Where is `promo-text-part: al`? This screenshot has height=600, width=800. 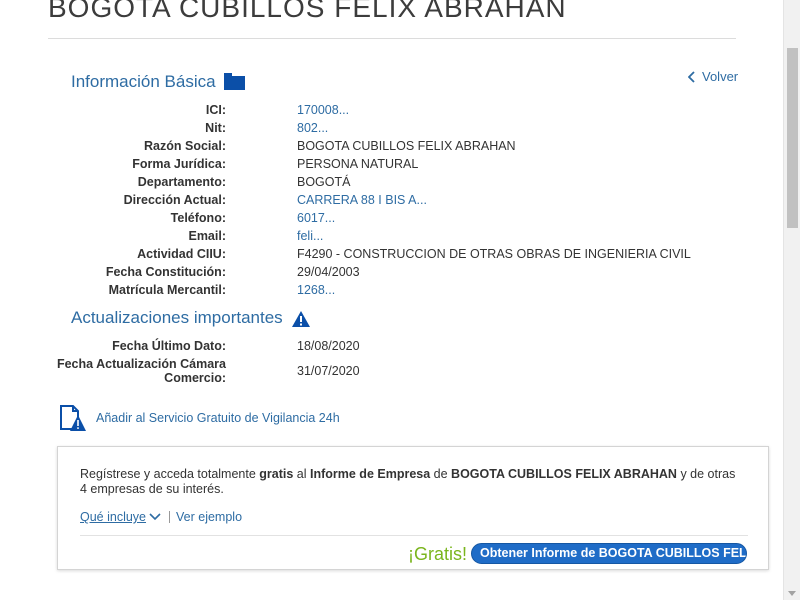 promo-text-part: al is located at coordinates (301, 474).